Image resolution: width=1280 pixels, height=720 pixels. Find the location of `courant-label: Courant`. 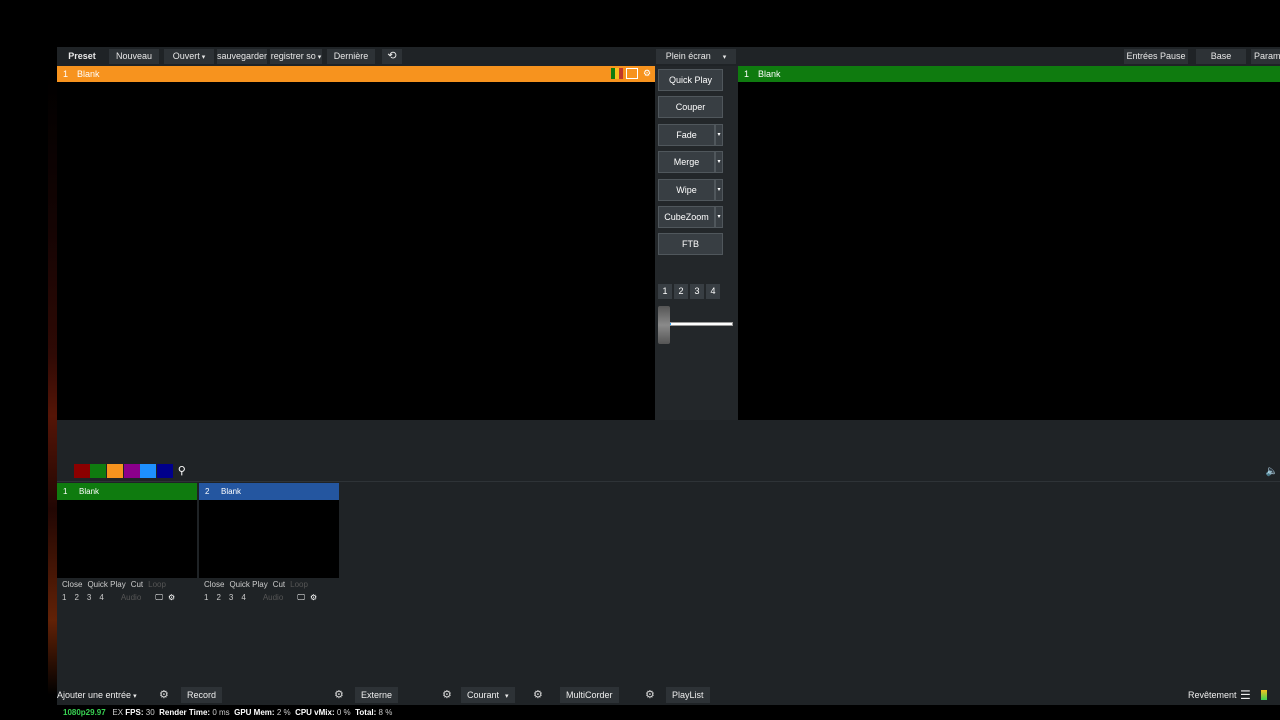

courant-label: Courant is located at coordinates (483, 695).